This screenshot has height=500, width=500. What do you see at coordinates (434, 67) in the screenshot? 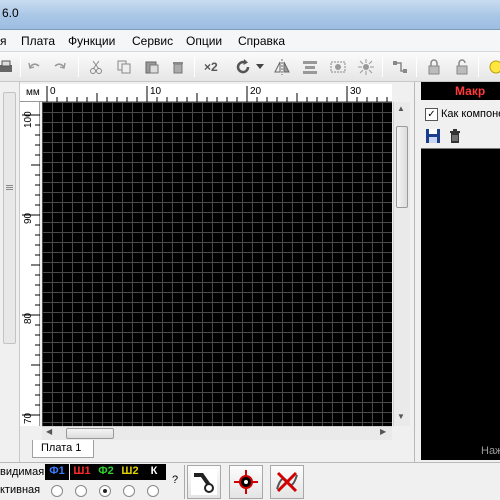
I see `lock-icon` at bounding box center [434, 67].